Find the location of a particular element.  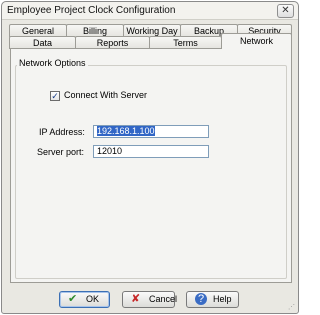

ip-address-label: IP Address: is located at coordinates (62, 132).